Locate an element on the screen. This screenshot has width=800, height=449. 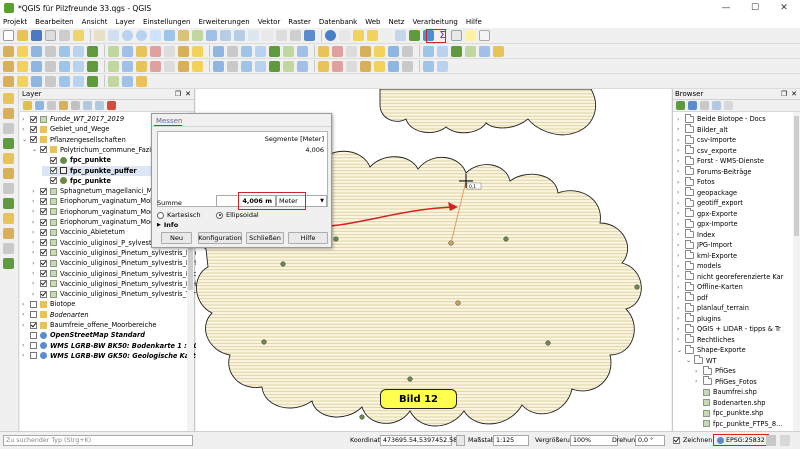
temporal-controller-icon is located at coordinates (267, 35).